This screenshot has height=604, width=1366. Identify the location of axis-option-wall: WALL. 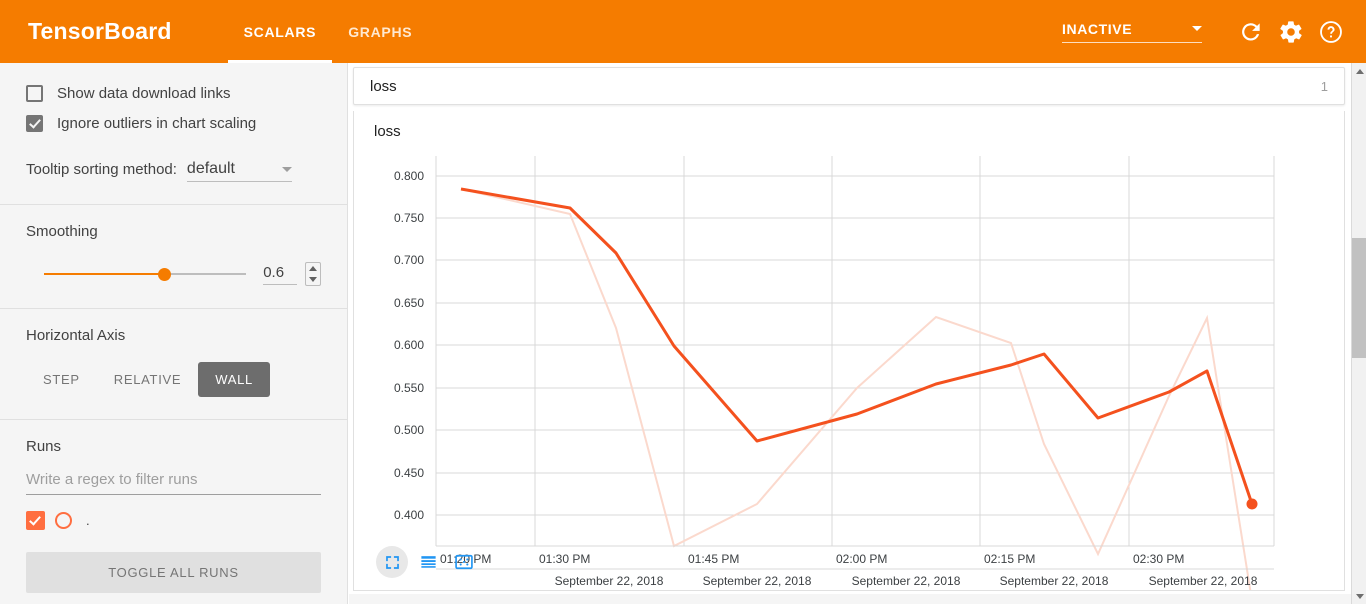
(234, 379).